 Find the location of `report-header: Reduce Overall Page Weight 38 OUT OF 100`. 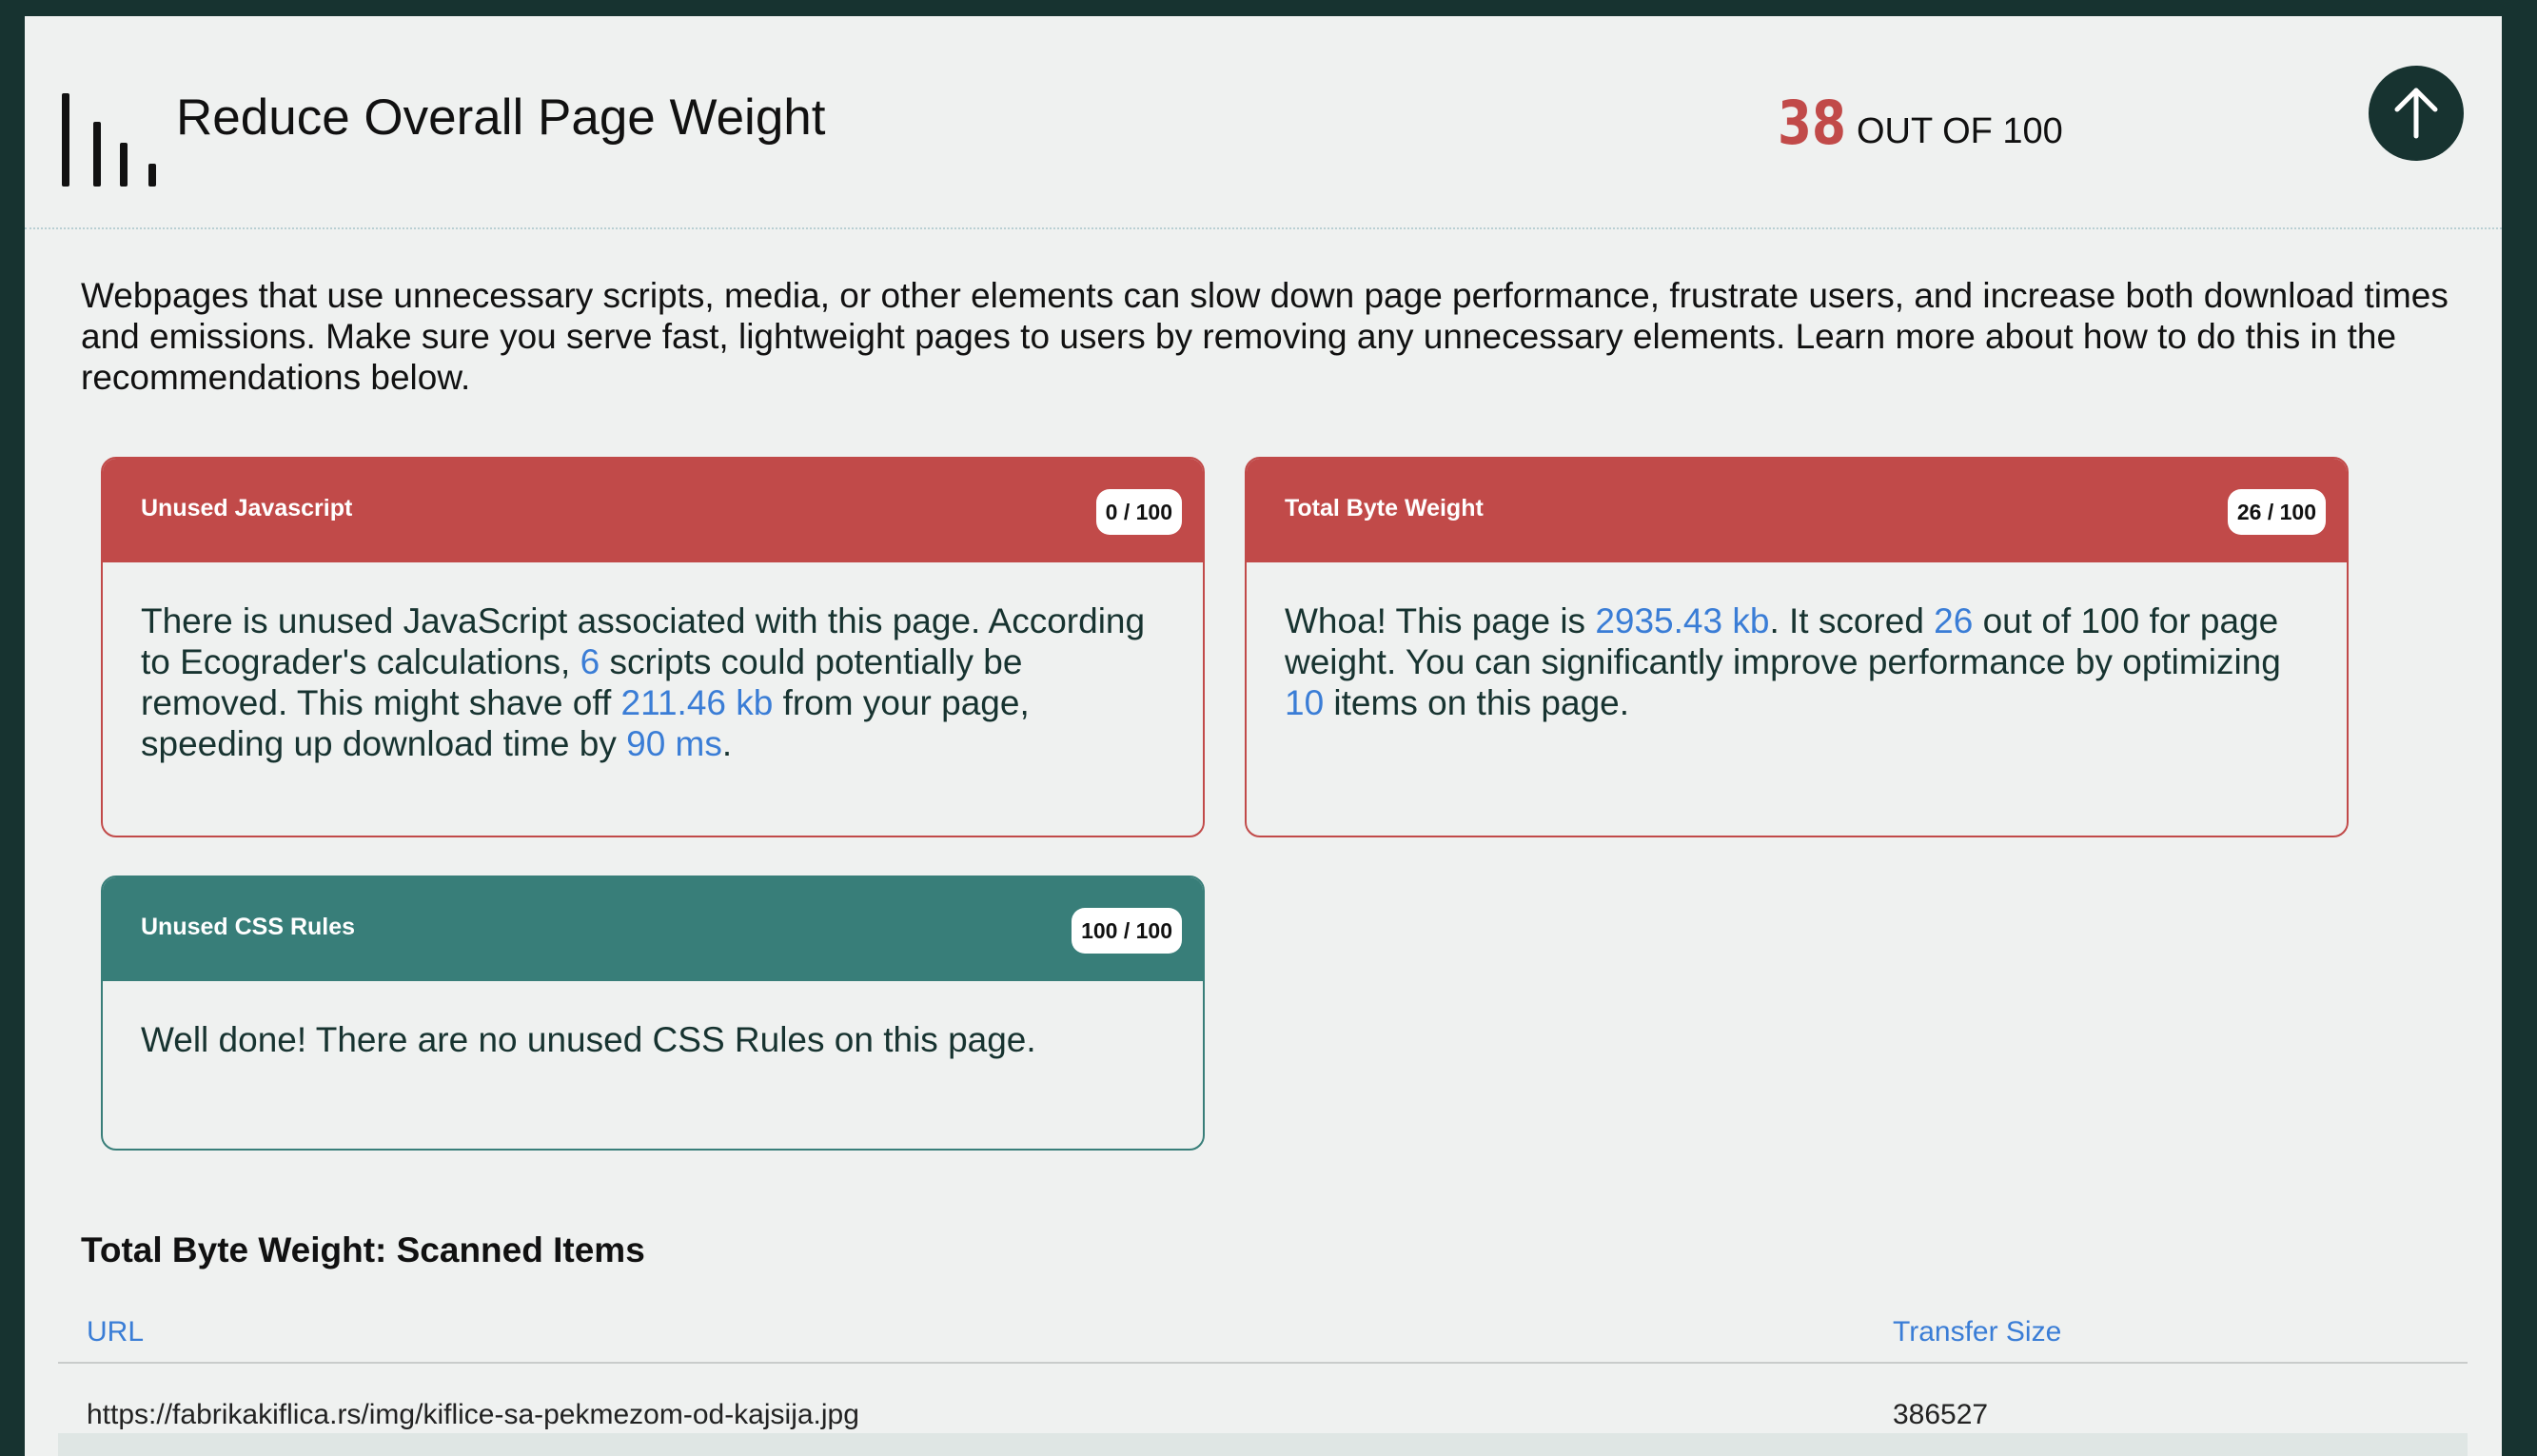

report-header: Reduce Overall Page Weight 38 OUT OF 100 is located at coordinates (1264, 122).